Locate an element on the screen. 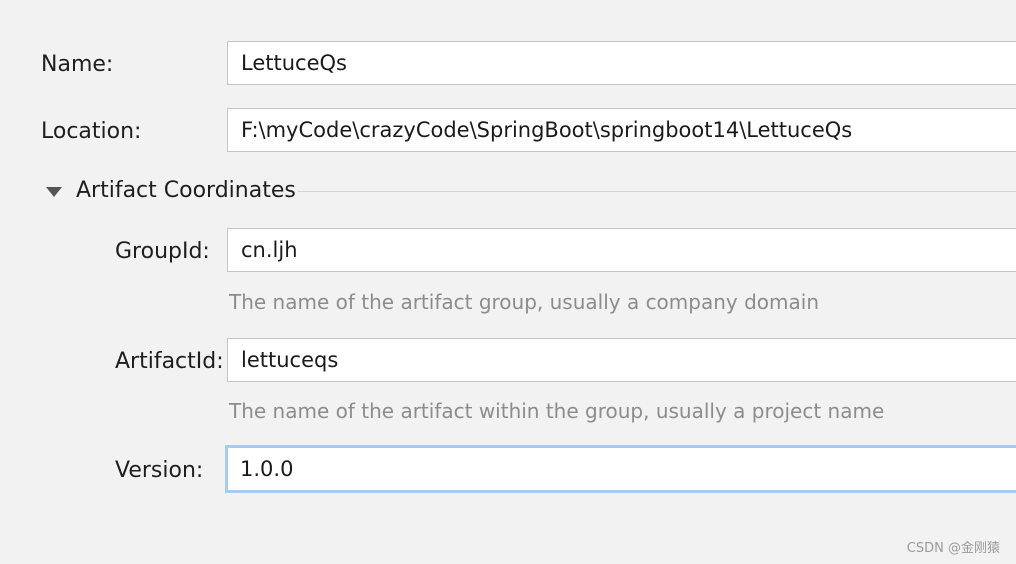 Image resolution: width=1016 pixels, height=564 pixels. csdn-watermark: CSDN @金刚猿 is located at coordinates (953, 548).